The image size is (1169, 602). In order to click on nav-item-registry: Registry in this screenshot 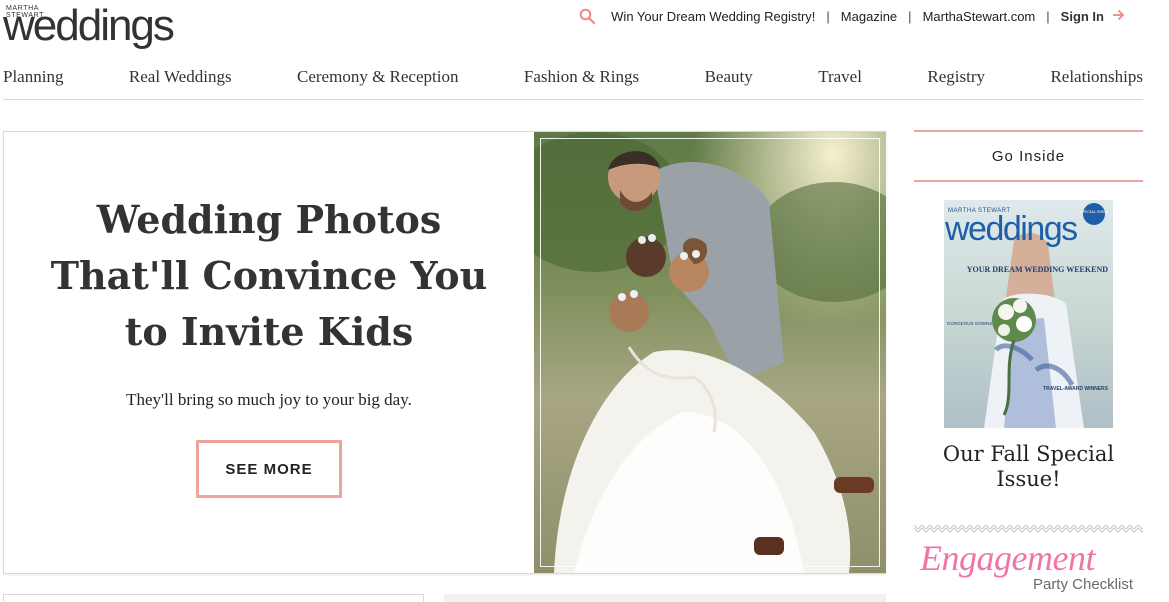, I will do `click(956, 81)`.